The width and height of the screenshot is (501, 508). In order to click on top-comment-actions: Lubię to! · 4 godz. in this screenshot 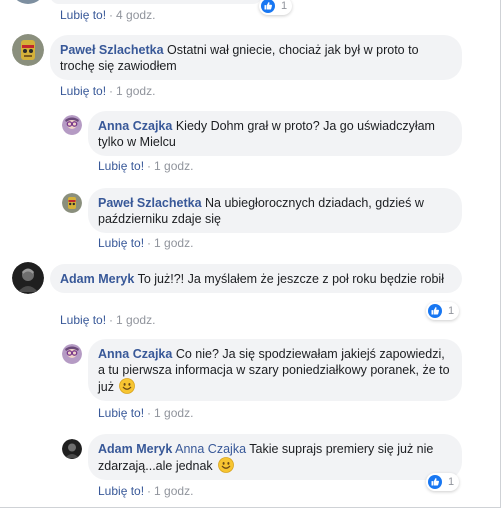, I will do `click(107, 15)`.